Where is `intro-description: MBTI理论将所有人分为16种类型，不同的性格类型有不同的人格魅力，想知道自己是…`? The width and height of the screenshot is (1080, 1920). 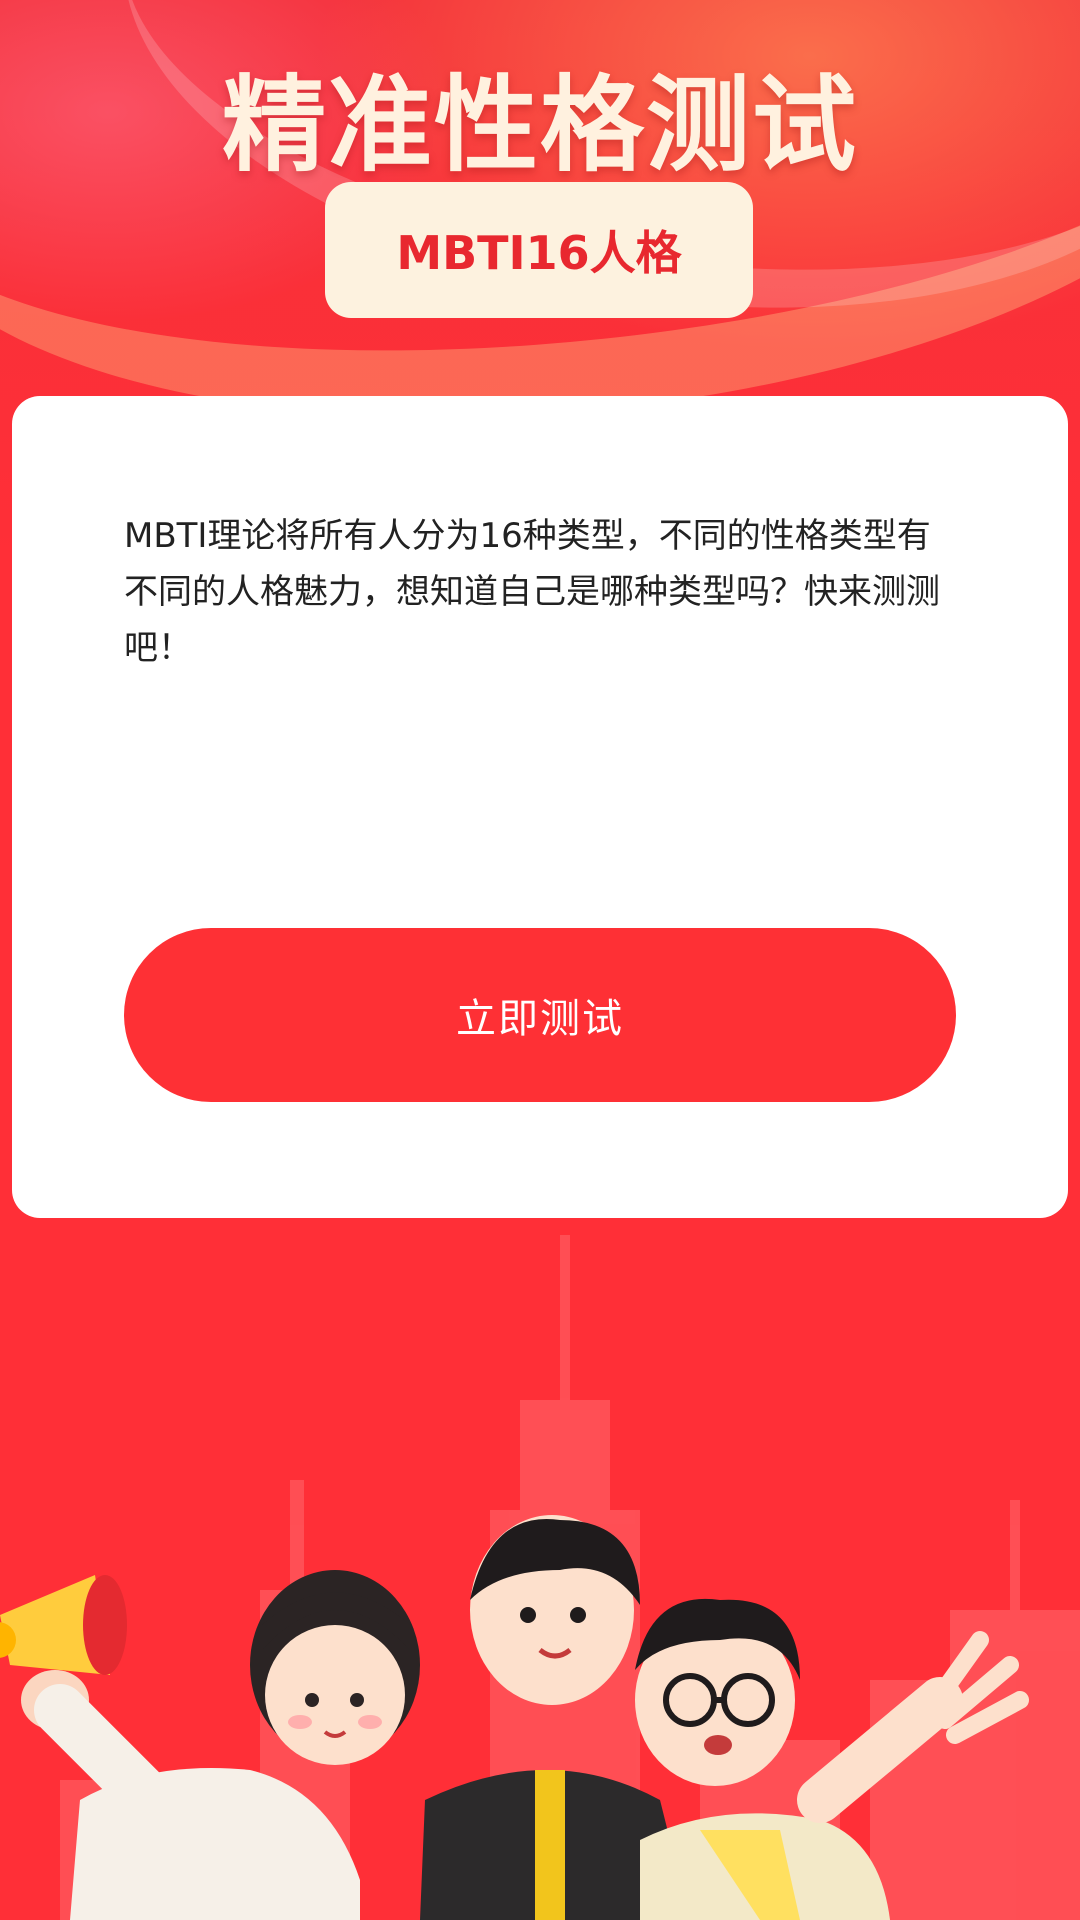
intro-description: MBTI理论将所有人分为16种类型，不同的性格类型有不同的人格魅力，想知道自己是… is located at coordinates (532, 592).